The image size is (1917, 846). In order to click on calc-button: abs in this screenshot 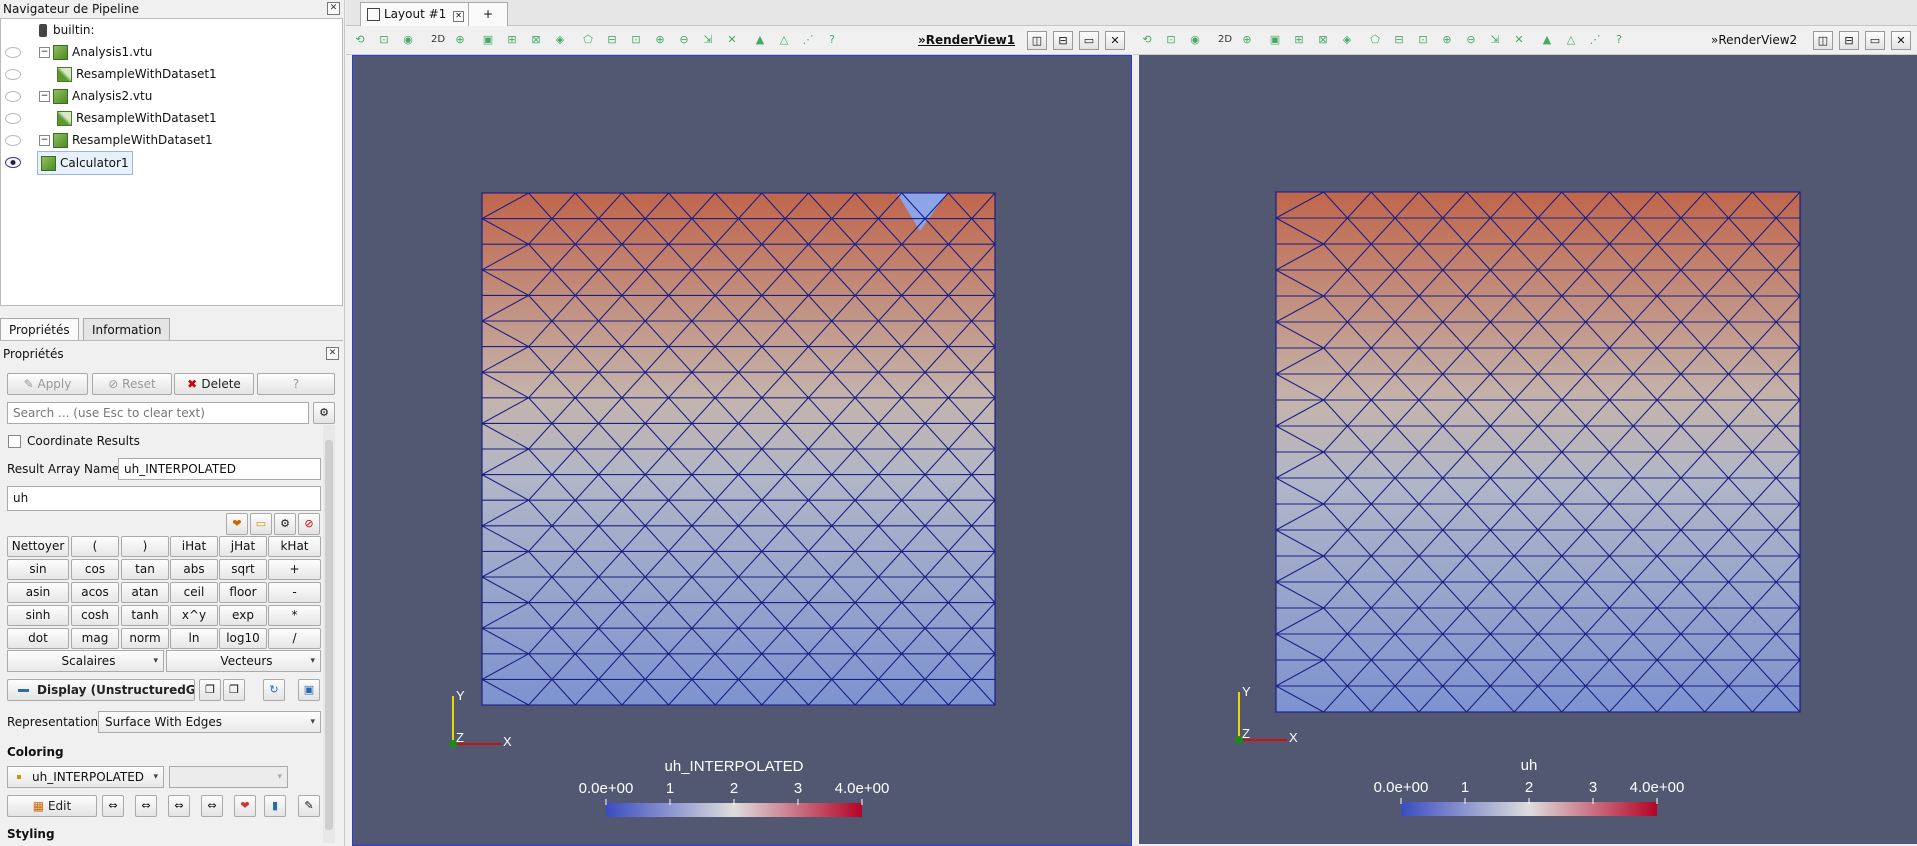, I will do `click(194, 569)`.